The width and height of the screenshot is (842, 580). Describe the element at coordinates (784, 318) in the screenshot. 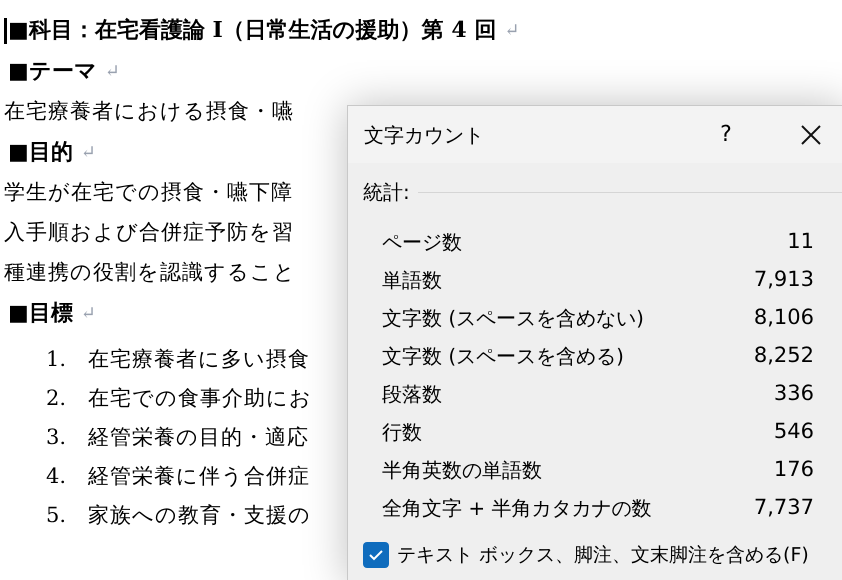

I see `stat-value: 8,106` at that location.